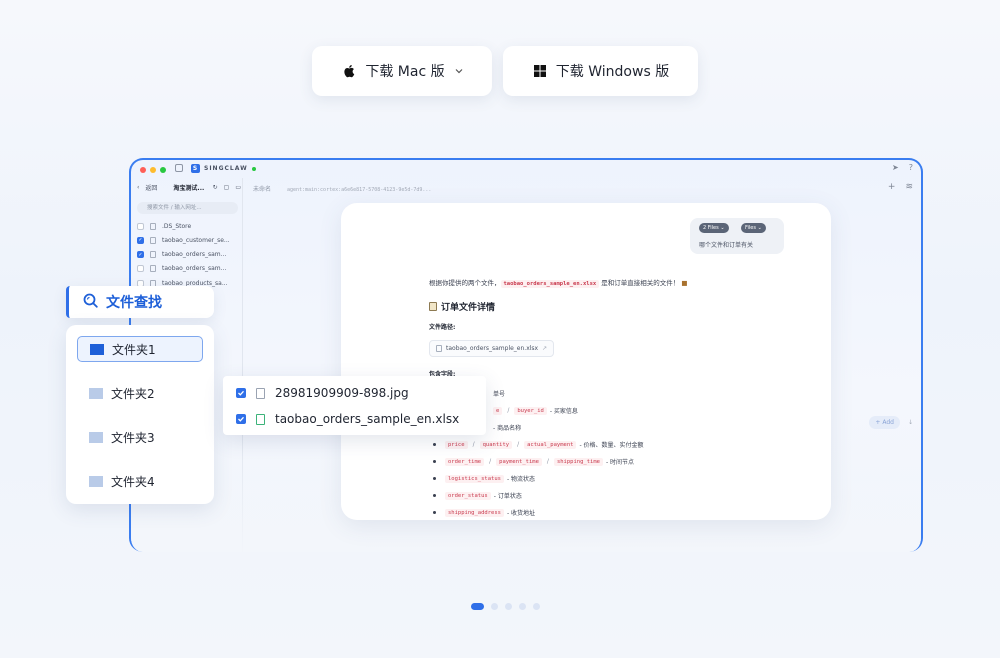 This screenshot has height=658, width=1000. Describe the element at coordinates (177, 226) in the screenshot. I see `sidebar-file-name: .DS_Store` at that location.